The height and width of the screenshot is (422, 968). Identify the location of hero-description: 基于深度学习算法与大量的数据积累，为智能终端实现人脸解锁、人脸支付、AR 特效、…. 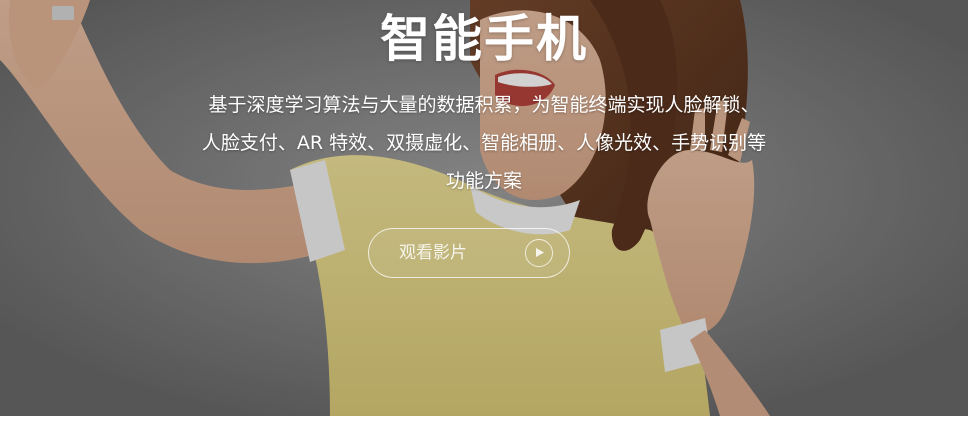
(484, 143).